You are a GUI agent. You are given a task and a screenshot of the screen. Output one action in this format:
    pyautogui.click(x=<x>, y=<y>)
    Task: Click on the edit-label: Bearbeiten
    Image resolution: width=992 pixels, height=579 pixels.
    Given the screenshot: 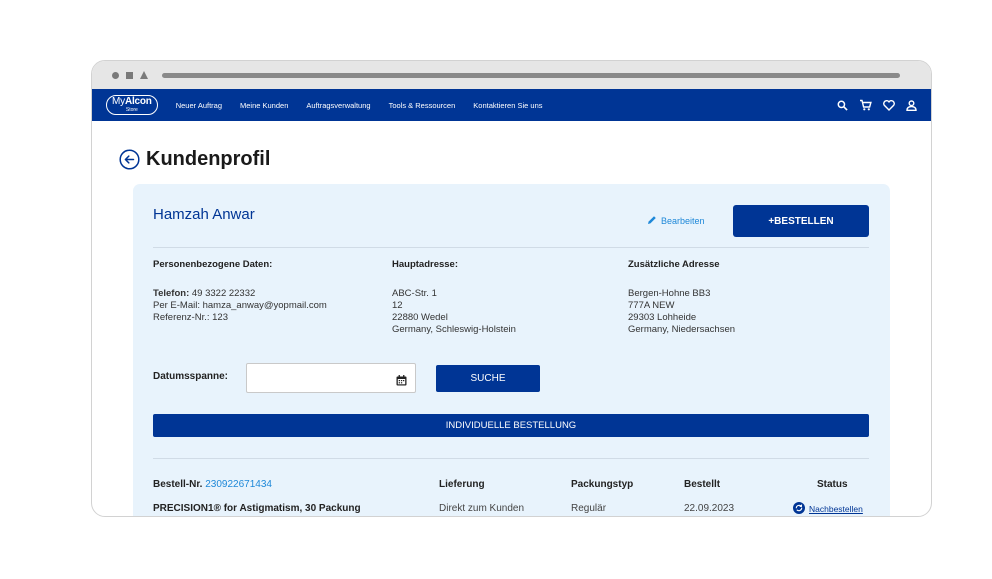 What is the action you would take?
    pyautogui.click(x=683, y=221)
    